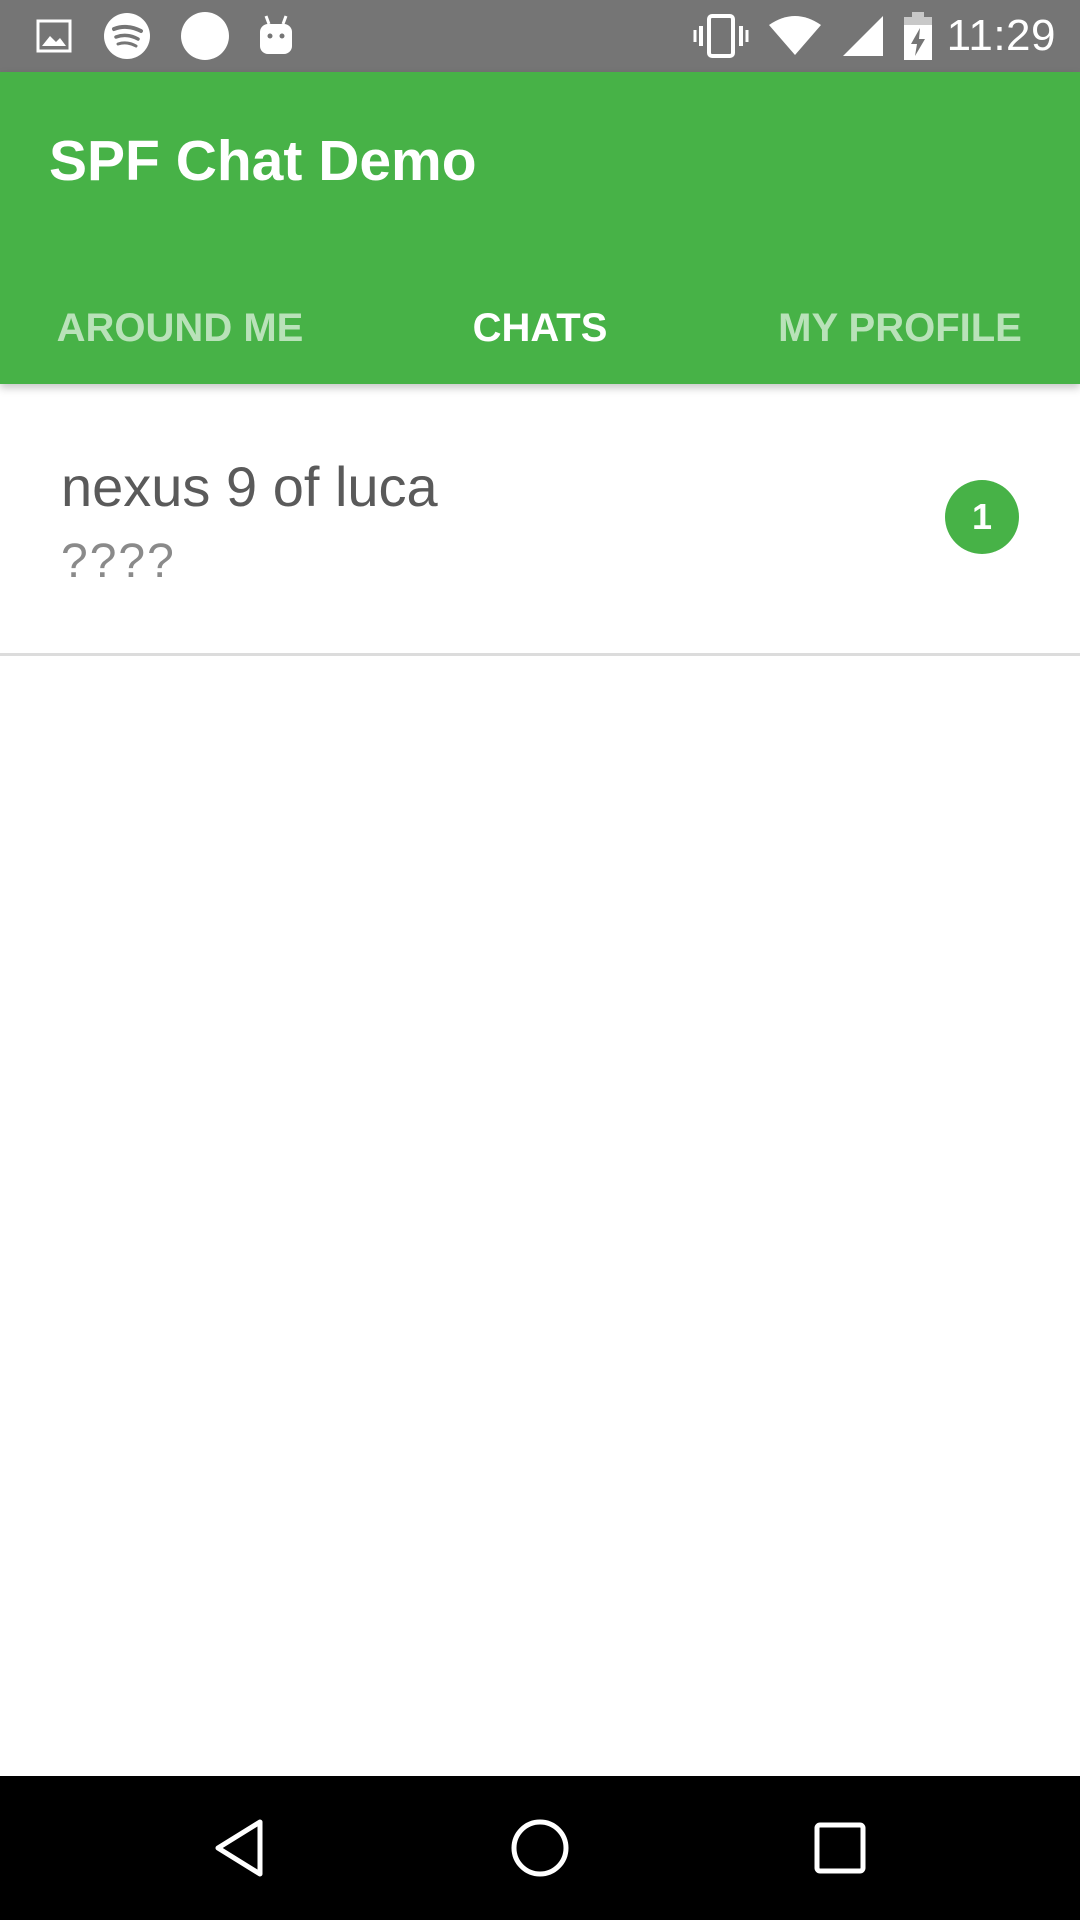 This screenshot has height=1920, width=1080. I want to click on tab-chats: CHATS, so click(540, 328).